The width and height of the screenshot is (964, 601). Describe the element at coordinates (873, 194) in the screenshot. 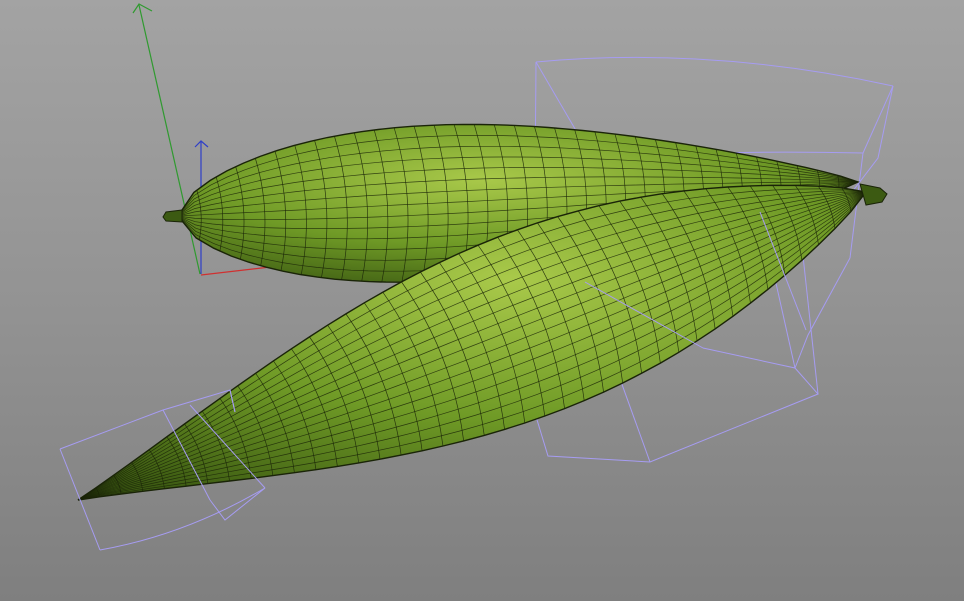

I see `luffa-lower-stem-right` at that location.